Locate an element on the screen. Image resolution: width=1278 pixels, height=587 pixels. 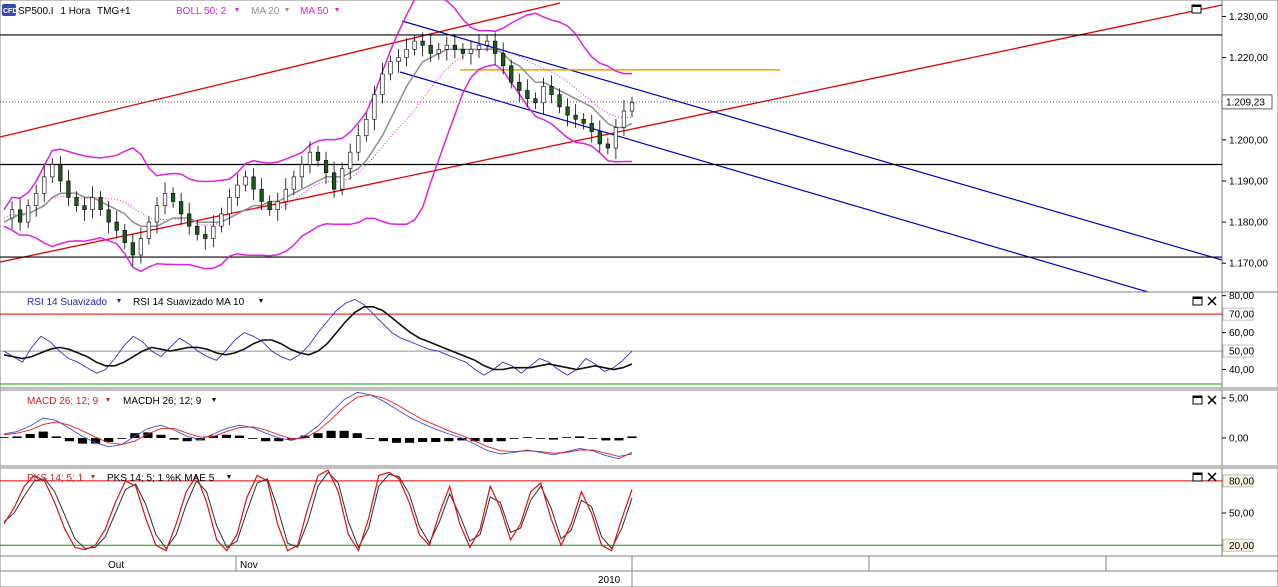
ma50-indicator-label: MA 50 is located at coordinates (314, 11).